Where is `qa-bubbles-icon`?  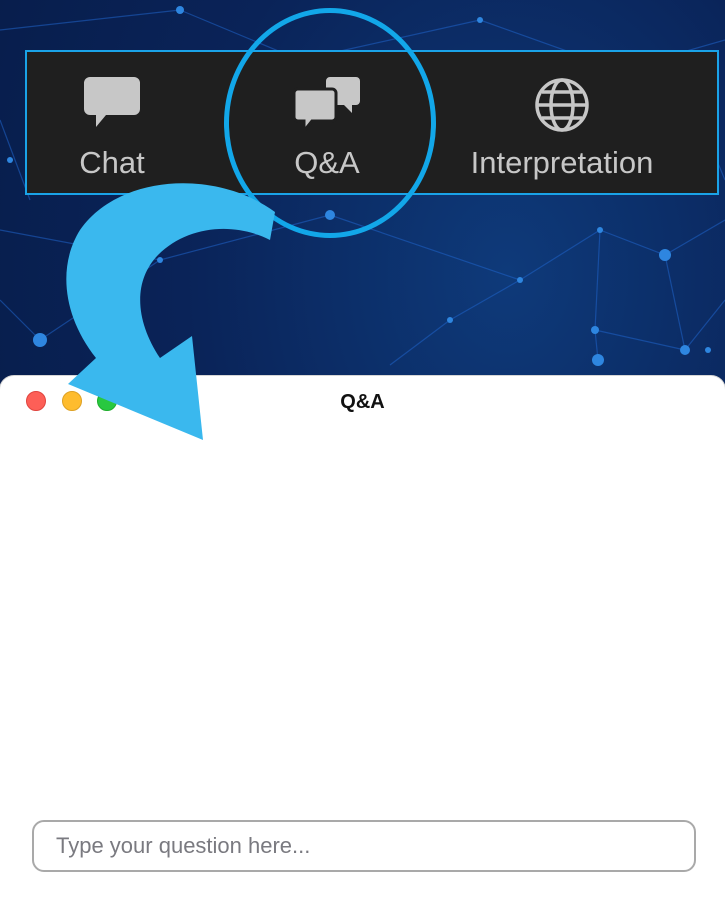
qa-bubbles-icon is located at coordinates (326, 106).